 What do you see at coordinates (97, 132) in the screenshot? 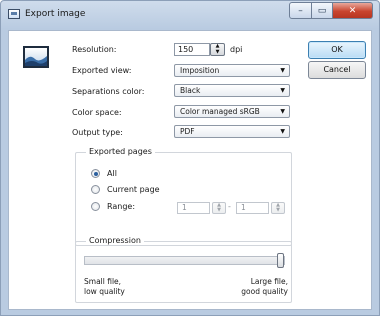
I see `output-type-label: Output type:` at bounding box center [97, 132].